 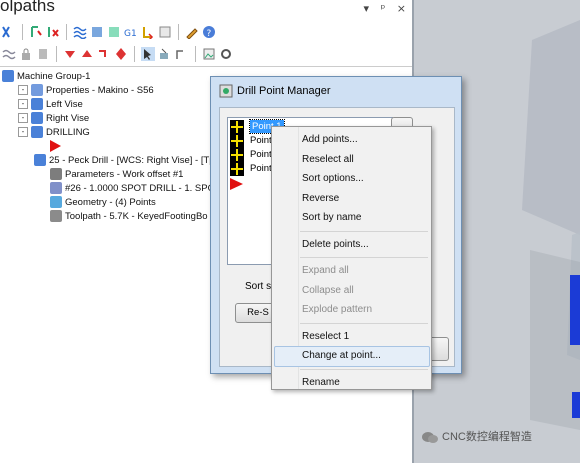 I want to click on tree-item: Machine Group-1, so click(x=46, y=77).